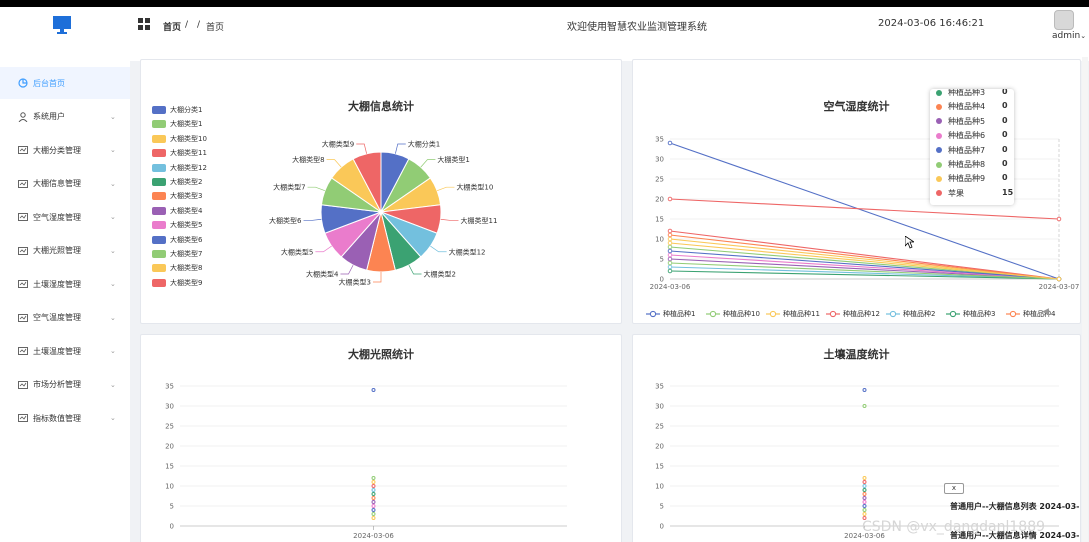 This screenshot has height=542, width=1089. I want to click on series-dot, so click(939, 106).